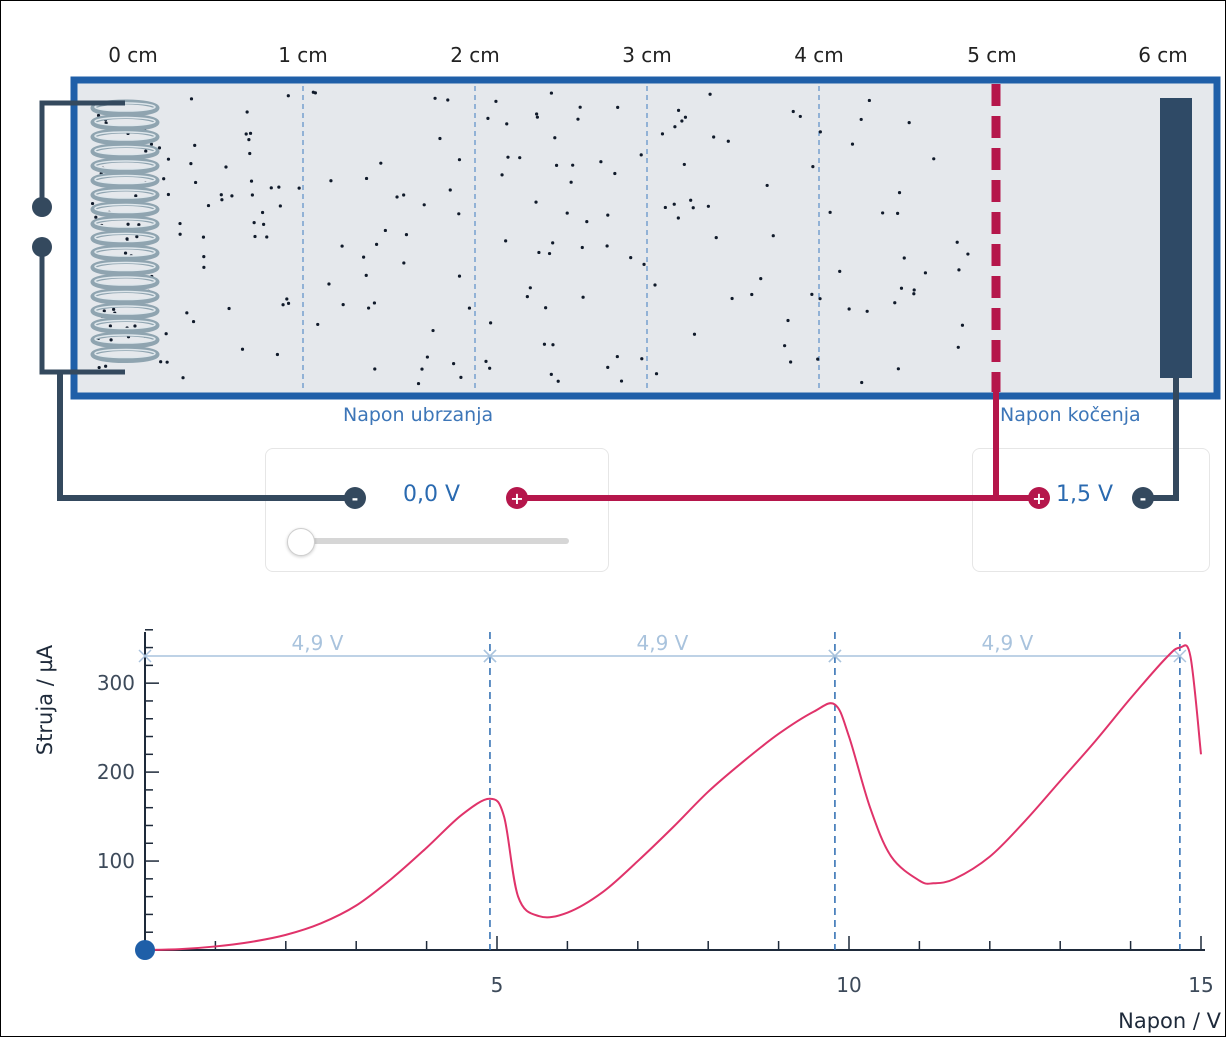 Image resolution: width=1226 pixels, height=1037 pixels. Describe the element at coordinates (145, 950) in the screenshot. I see `current-point-marker` at that location.